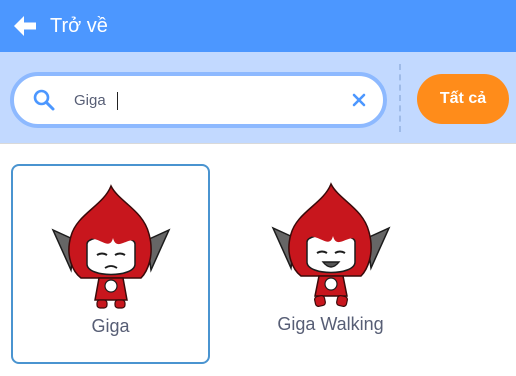 This screenshot has width=516, height=376. What do you see at coordinates (258, 26) in the screenshot?
I see `header-bar: Trở về` at bounding box center [258, 26].